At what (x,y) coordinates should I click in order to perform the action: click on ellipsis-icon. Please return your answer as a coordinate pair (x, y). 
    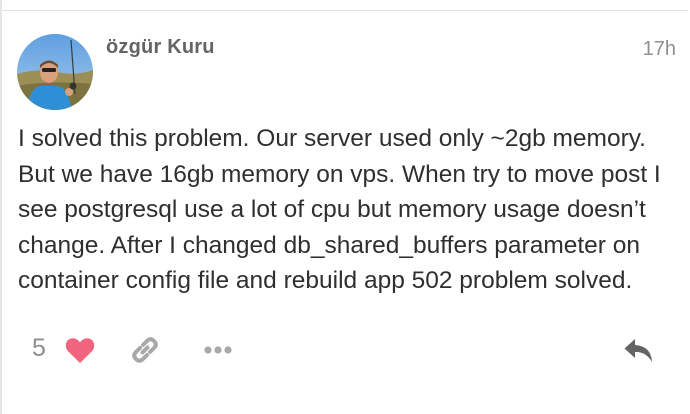
    Looking at the image, I should click on (218, 350).